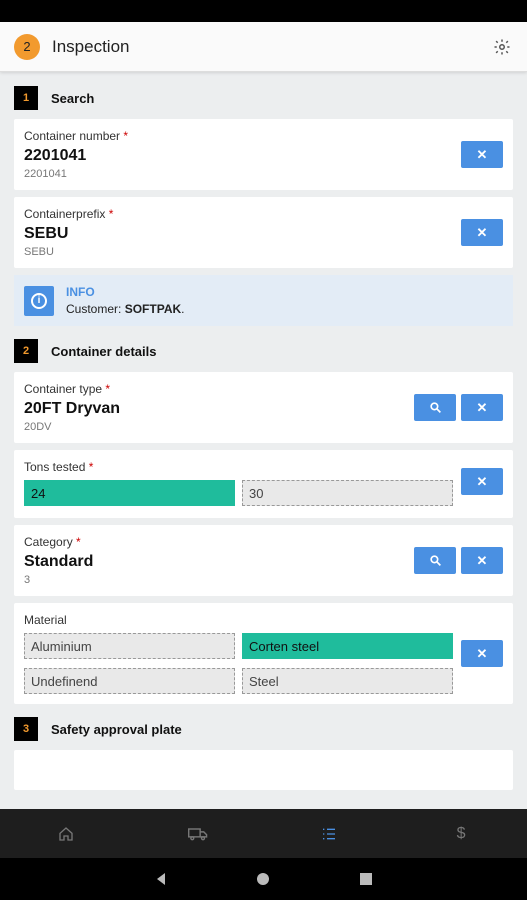 The height and width of the screenshot is (900, 527). I want to click on container-prefix-card: Containerprefix * SEBU SEBU ✕, so click(263, 232).